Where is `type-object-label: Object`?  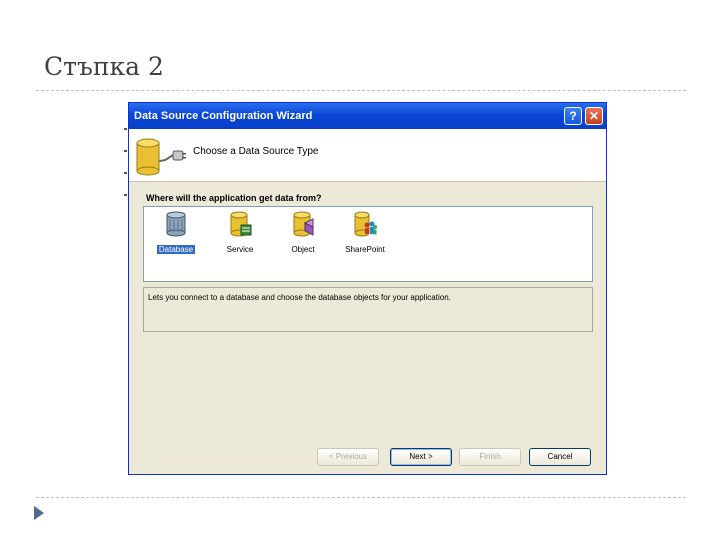
type-object-label: Object is located at coordinates (303, 249).